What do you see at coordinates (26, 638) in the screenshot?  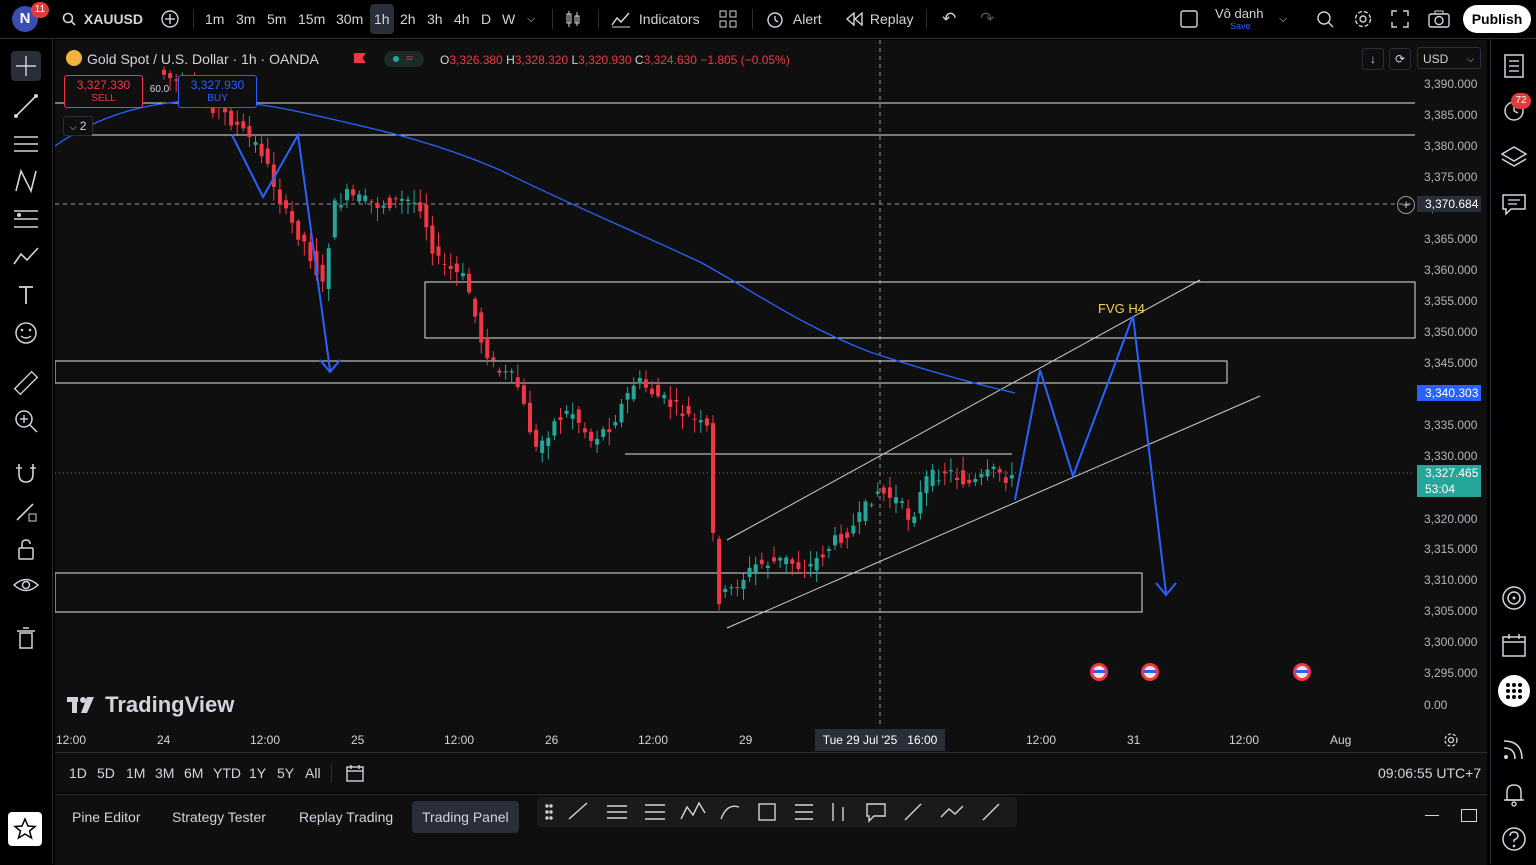 I see `trash-icon` at bounding box center [26, 638].